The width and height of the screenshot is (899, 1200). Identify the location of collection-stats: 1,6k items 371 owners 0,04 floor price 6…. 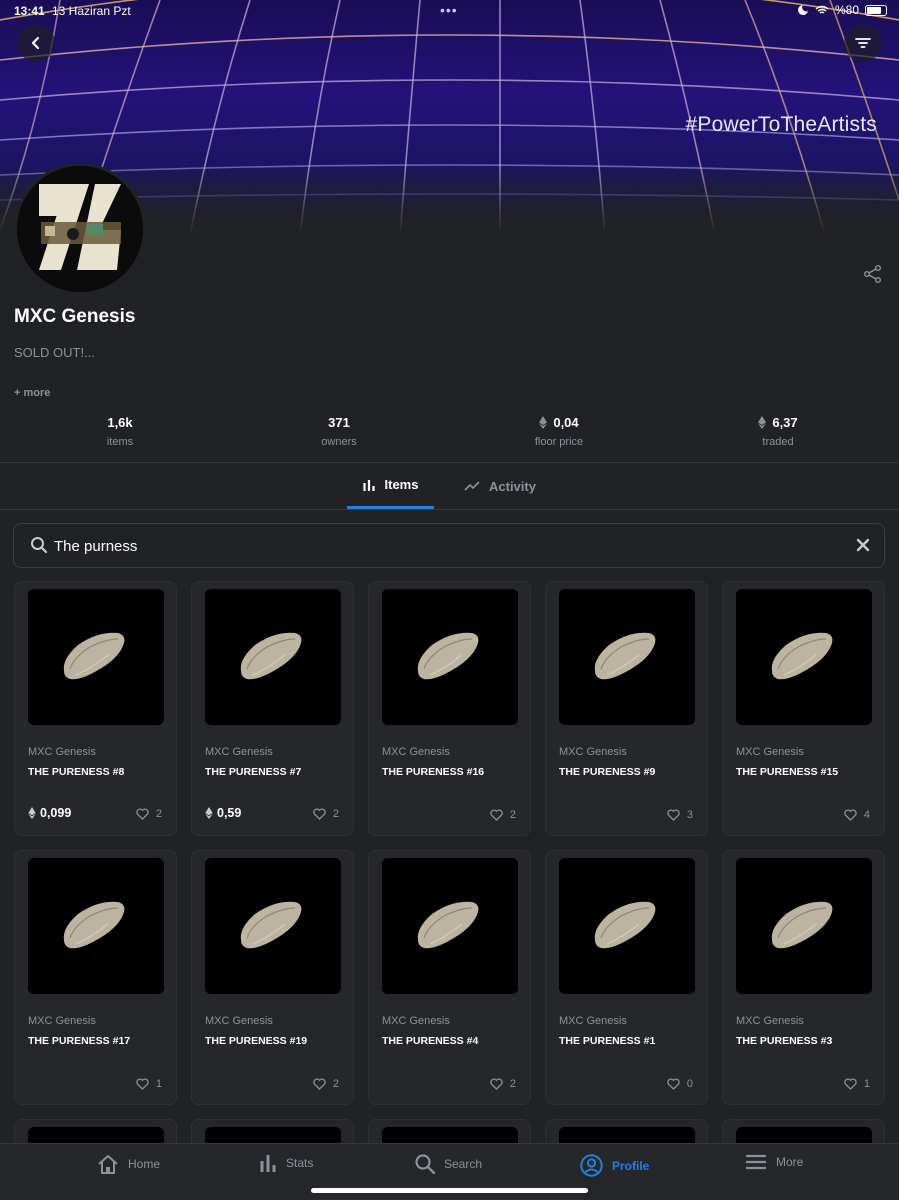
(449, 435).